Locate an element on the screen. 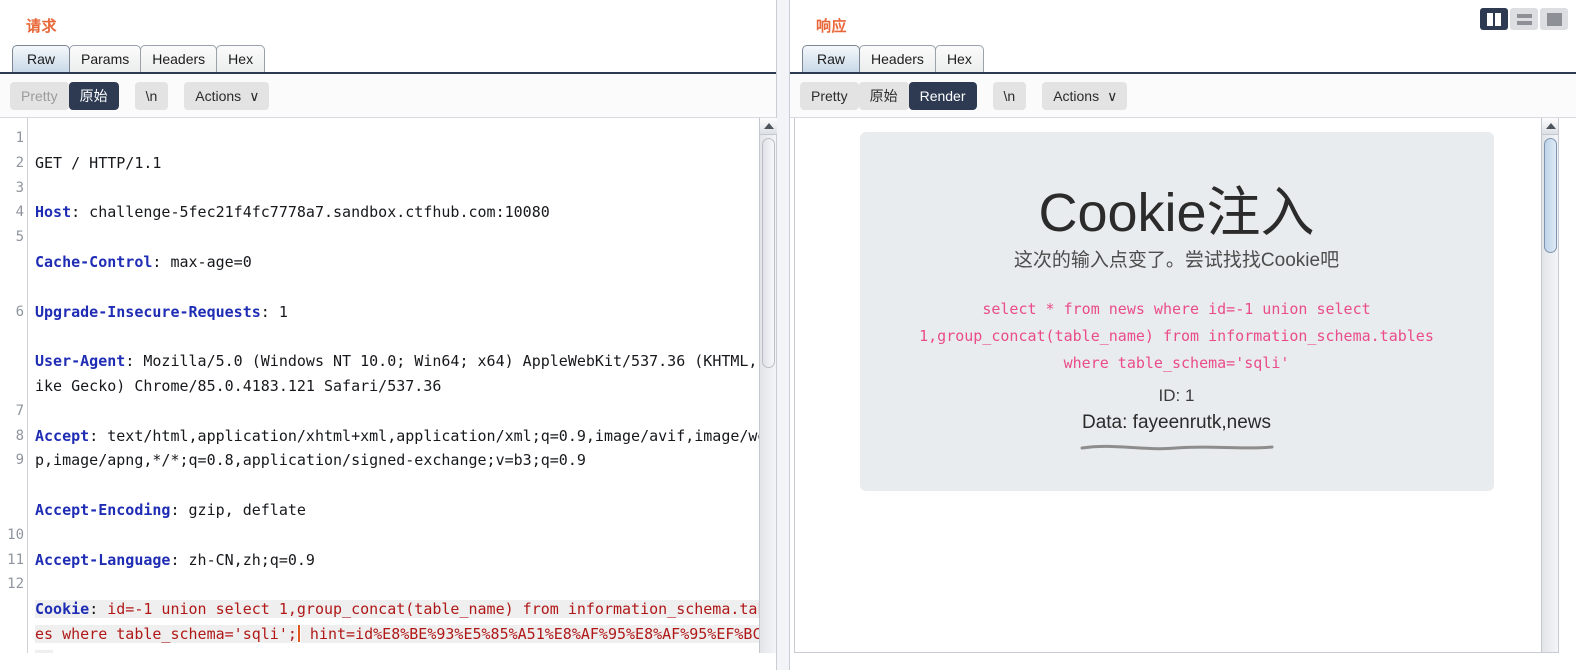 Image resolution: width=1576 pixels, height=670 pixels. line-number: 8 is located at coordinates (19, 435).